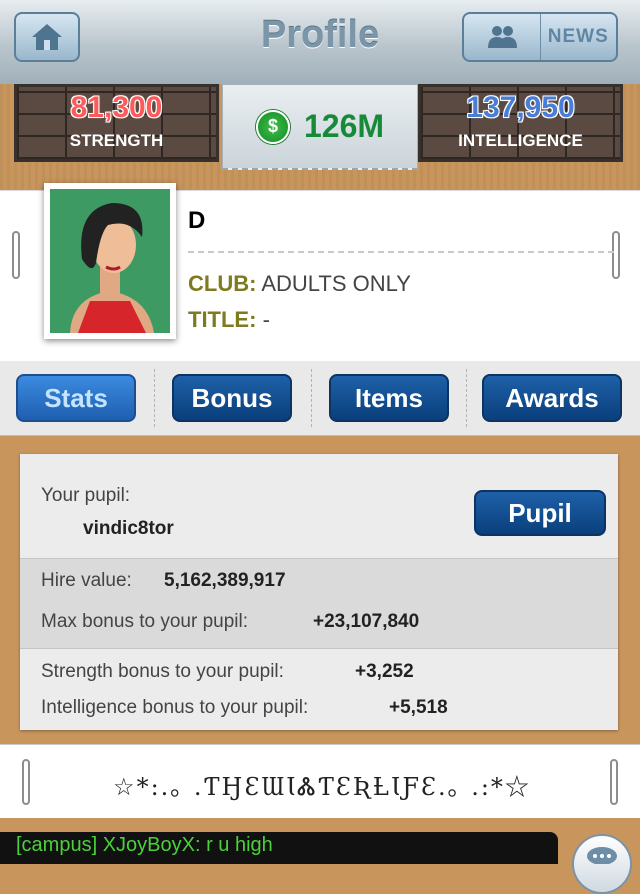 This screenshot has width=640, height=894. Describe the element at coordinates (520, 140) in the screenshot. I see `intelligence-label: INTELLIGENCE` at that location.